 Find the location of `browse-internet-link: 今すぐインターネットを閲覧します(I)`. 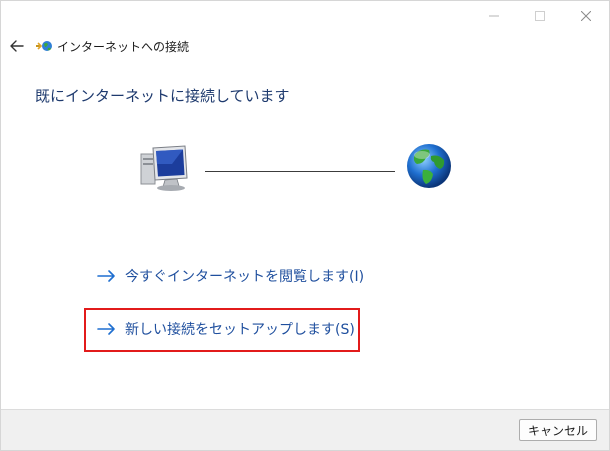

browse-internet-link: 今すぐインターネットを閲覧します(I) is located at coordinates (230, 276).